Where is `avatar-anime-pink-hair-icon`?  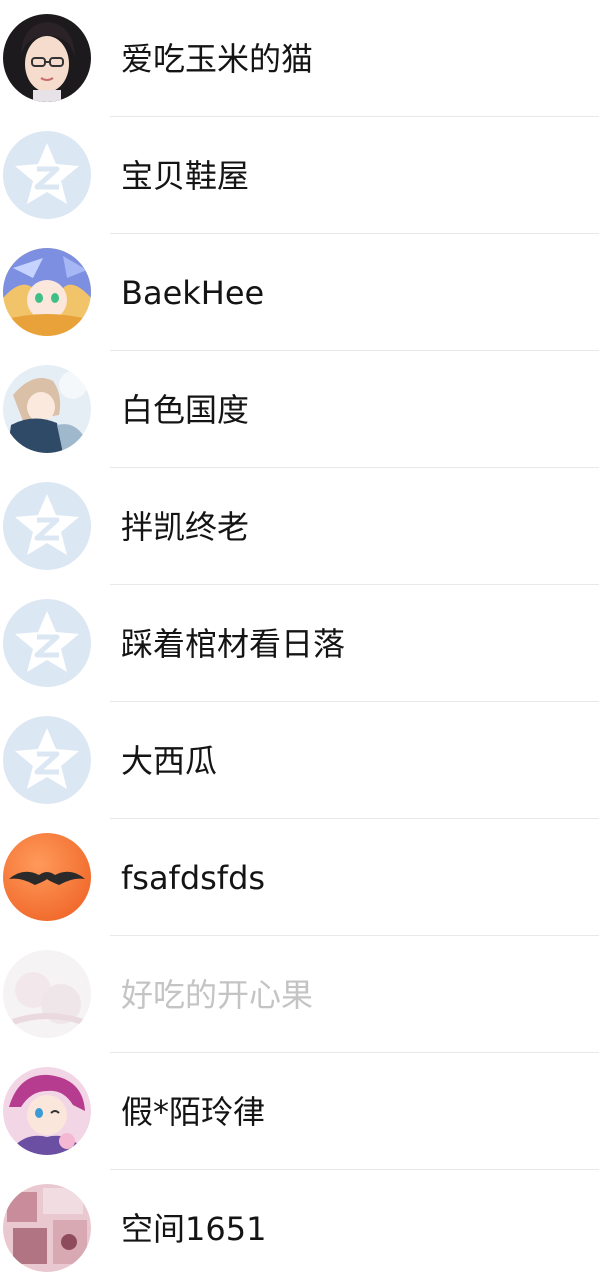
avatar-anime-pink-hair-icon is located at coordinates (47, 1111).